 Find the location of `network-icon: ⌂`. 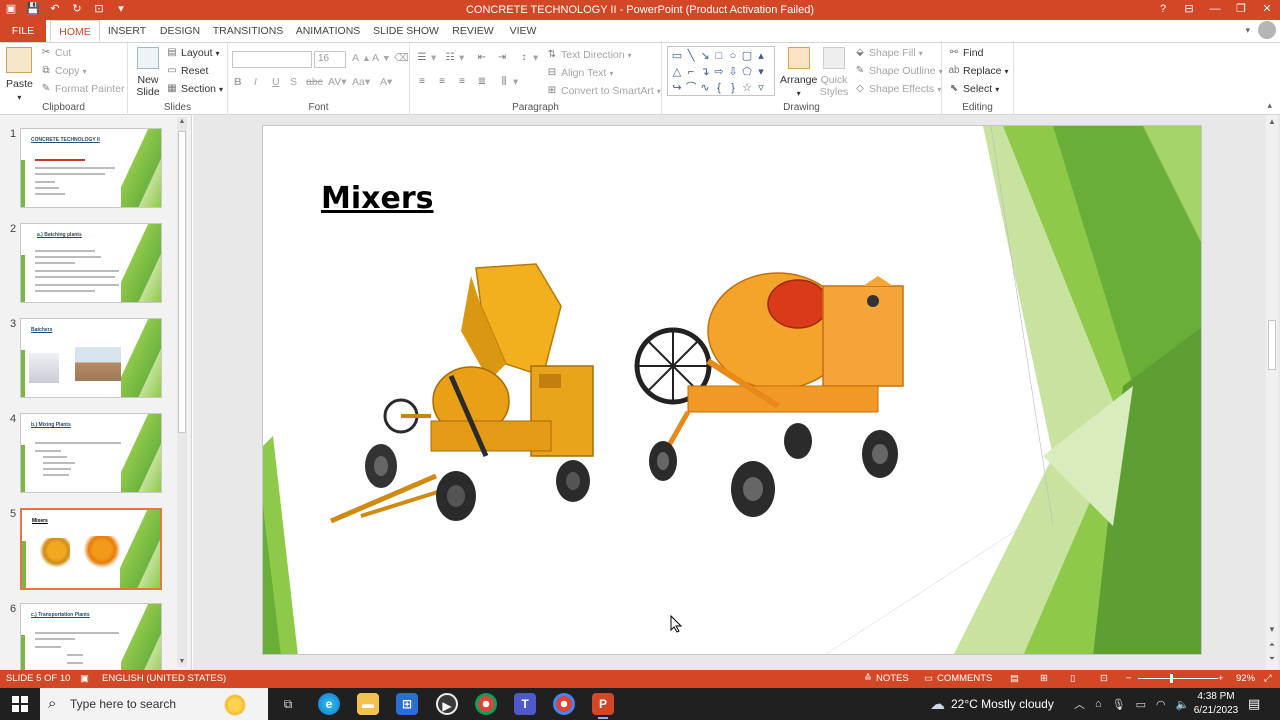

network-icon: ⌂ is located at coordinates (1098, 704).